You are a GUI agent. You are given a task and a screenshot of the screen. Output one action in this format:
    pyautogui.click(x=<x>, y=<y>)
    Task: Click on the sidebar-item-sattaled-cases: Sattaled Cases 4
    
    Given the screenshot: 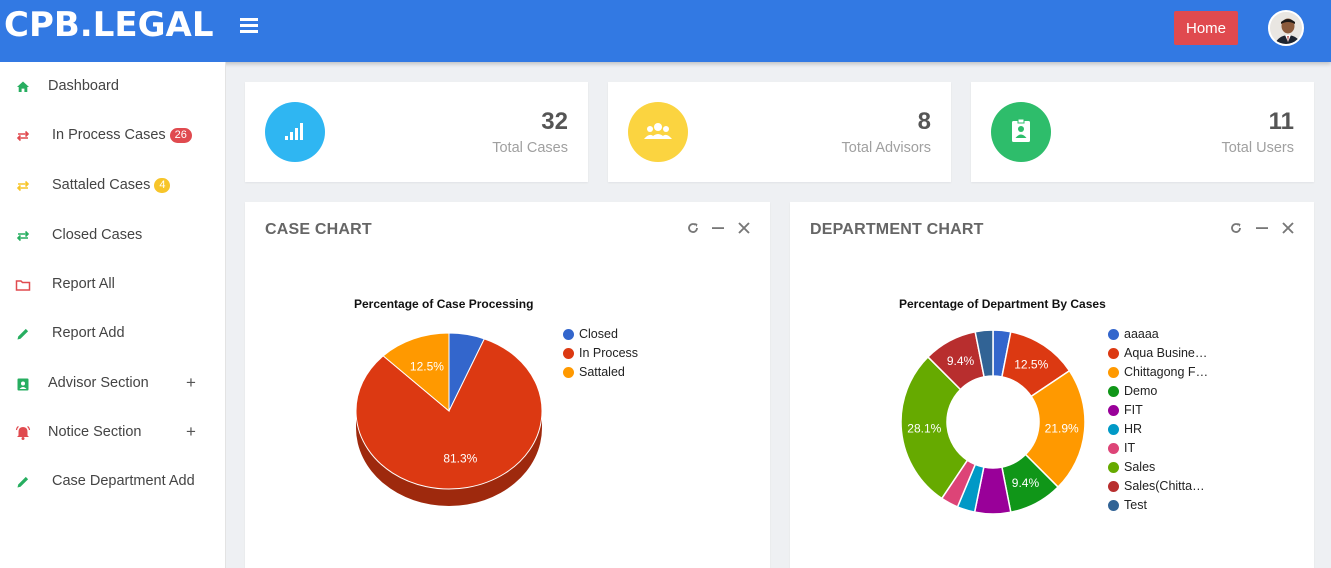 What is the action you would take?
    pyautogui.click(x=113, y=186)
    